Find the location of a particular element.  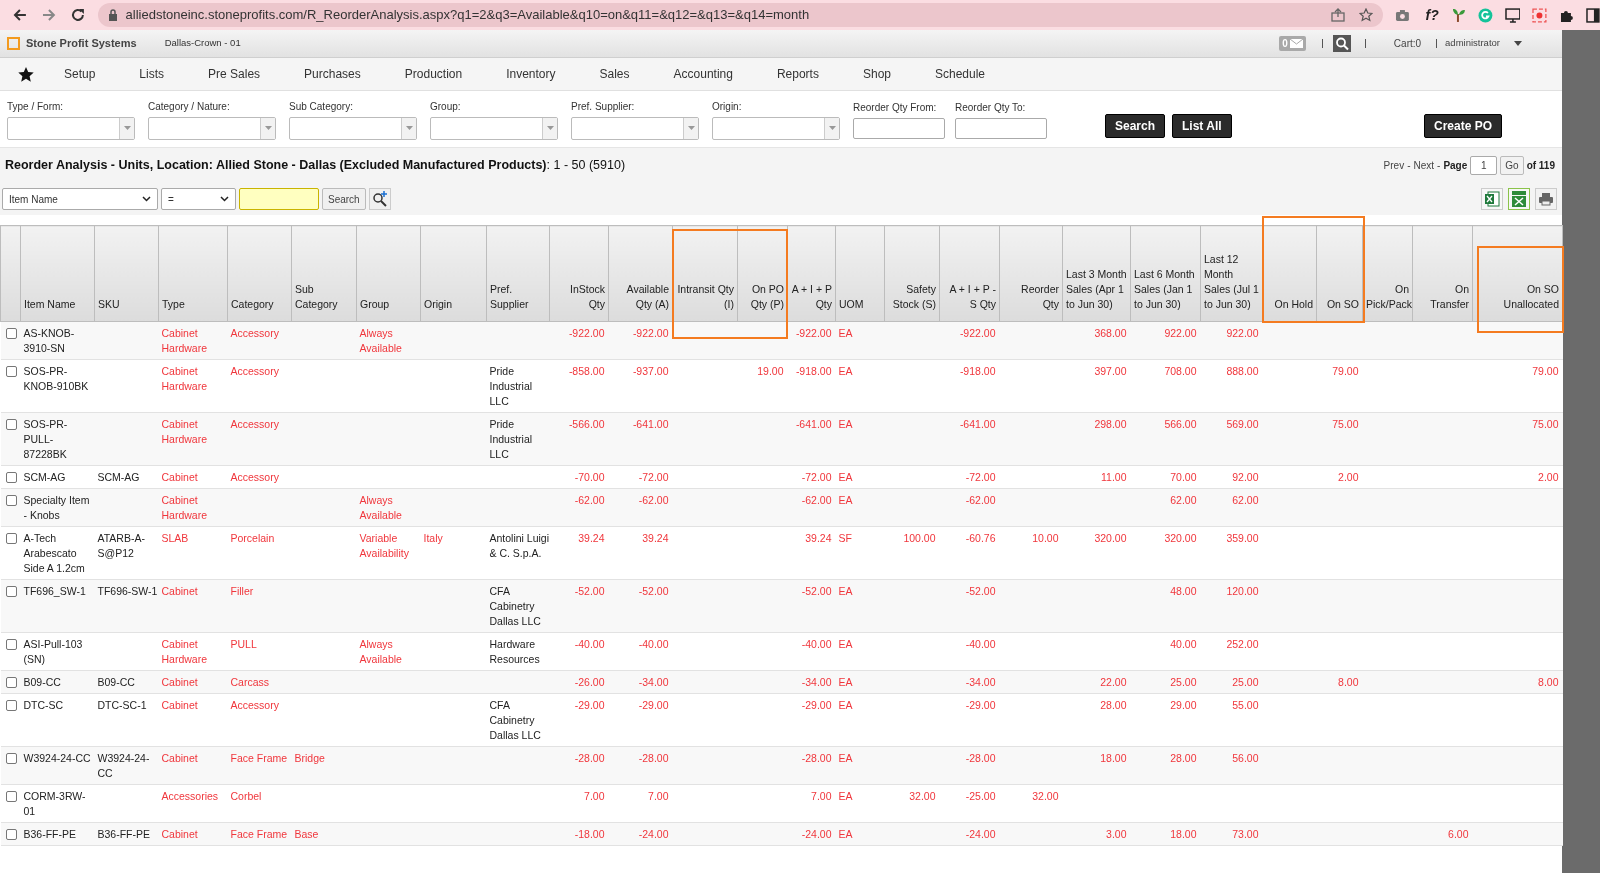

column-header: On PO Qty (P) is located at coordinates (762, 273).